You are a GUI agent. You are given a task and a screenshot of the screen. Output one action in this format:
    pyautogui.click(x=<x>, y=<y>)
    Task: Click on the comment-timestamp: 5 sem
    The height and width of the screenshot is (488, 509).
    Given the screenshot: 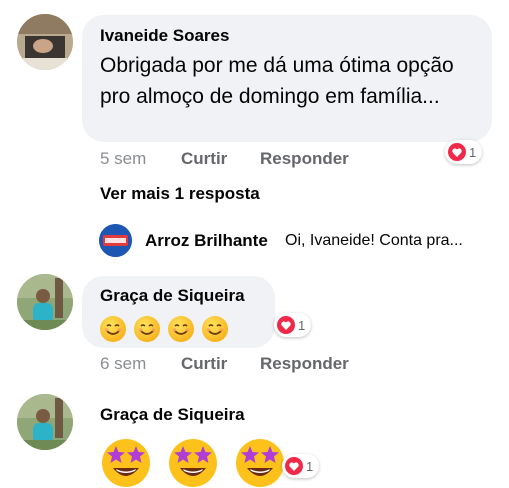 What is the action you would take?
    pyautogui.click(x=123, y=159)
    